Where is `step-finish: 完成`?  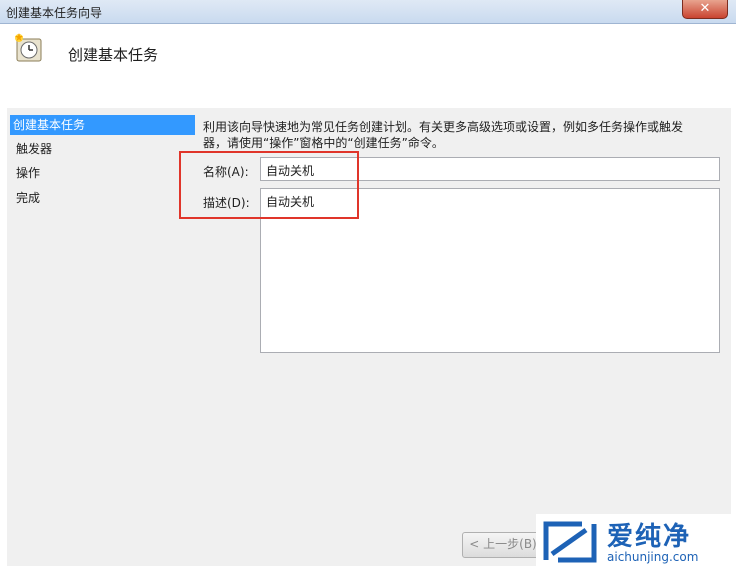
step-finish: 完成 is located at coordinates (26, 198).